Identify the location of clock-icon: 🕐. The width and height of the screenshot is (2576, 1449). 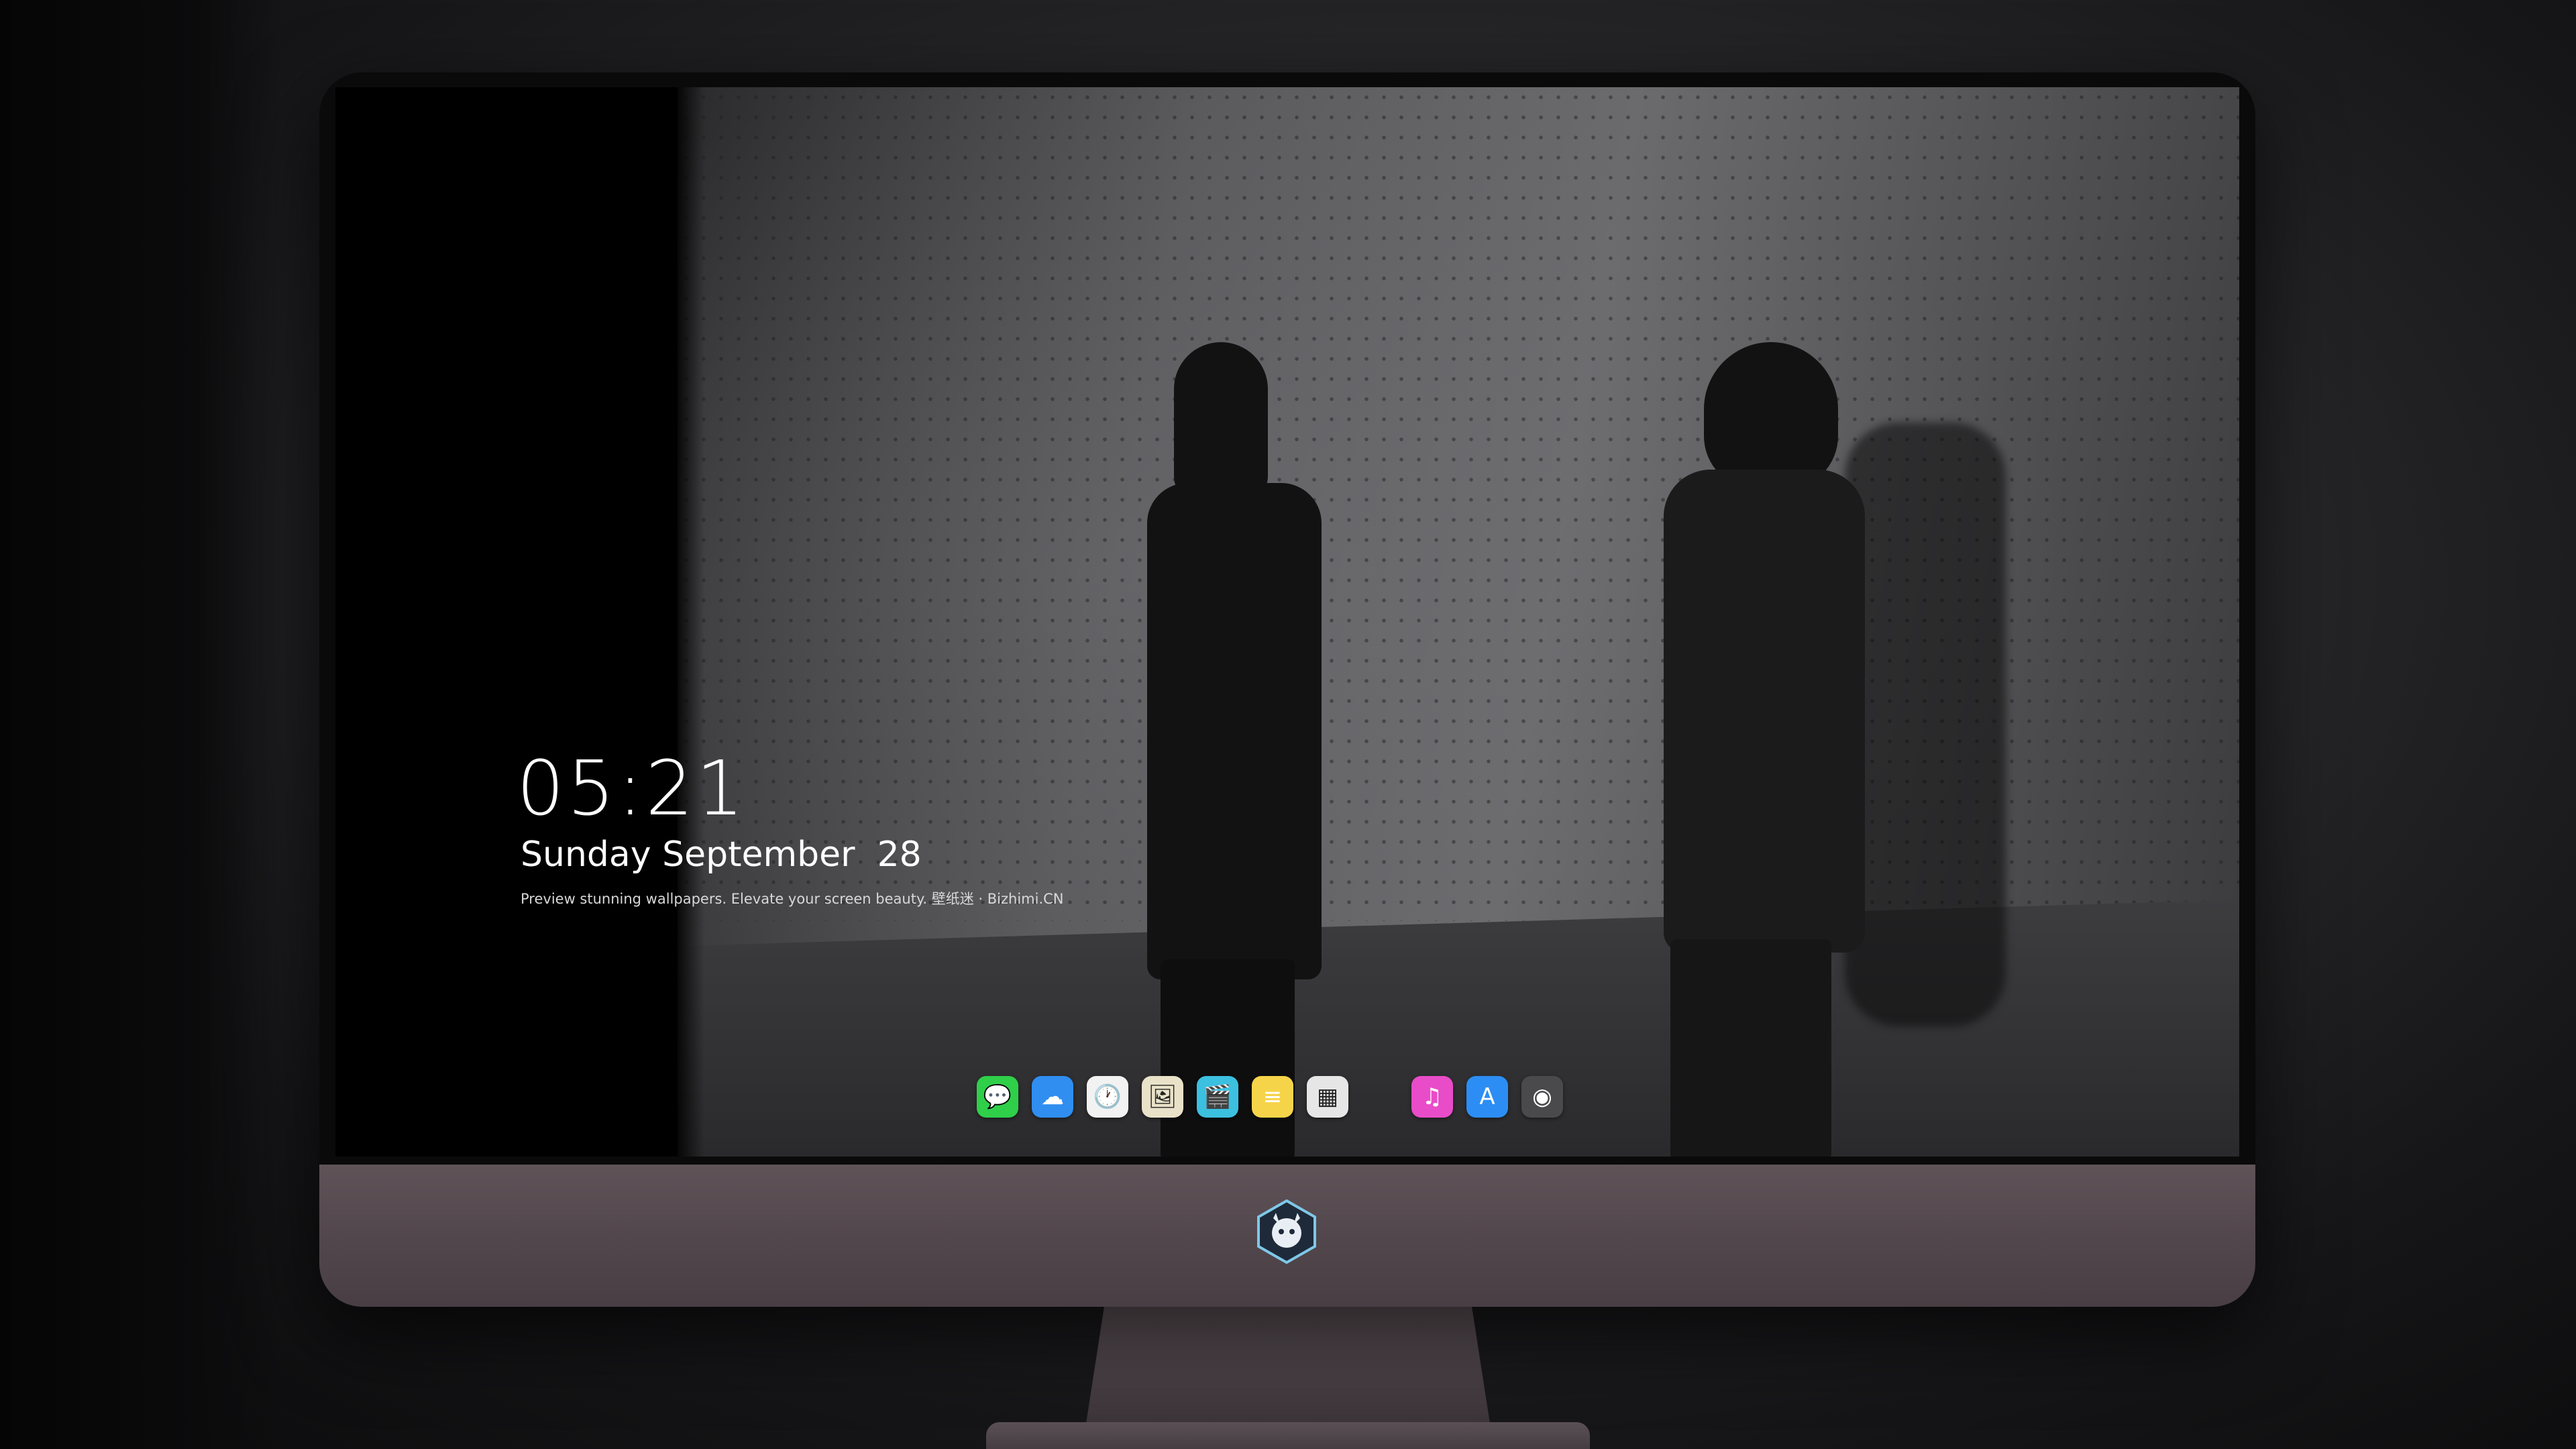
(1107, 1097).